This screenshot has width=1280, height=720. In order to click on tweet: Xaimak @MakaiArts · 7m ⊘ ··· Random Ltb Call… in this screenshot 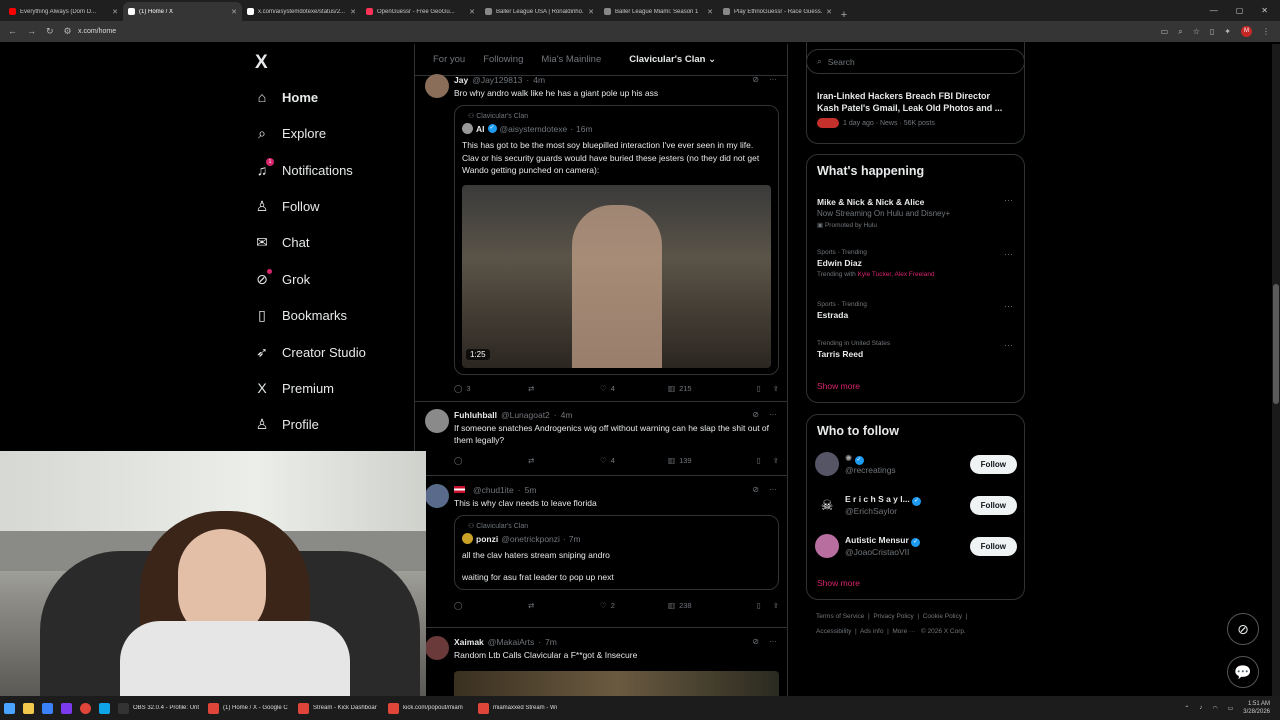, I will do `click(603, 666)`.